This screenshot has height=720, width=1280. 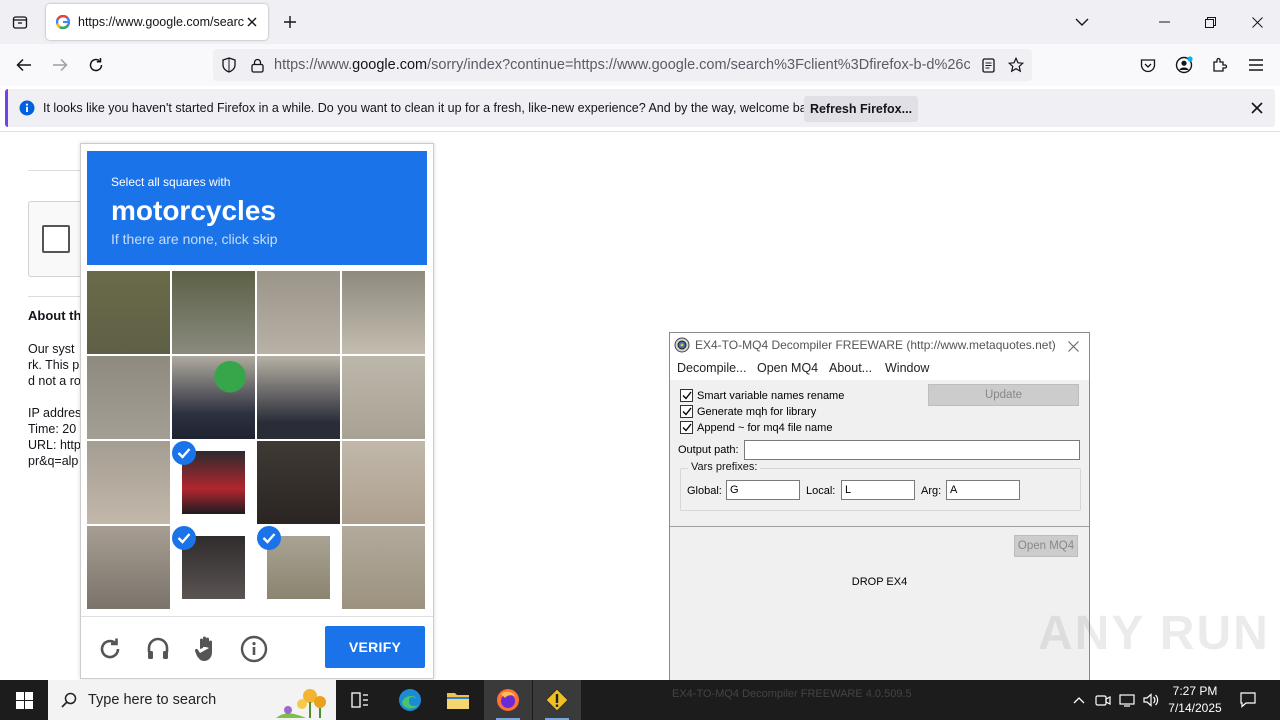 What do you see at coordinates (1248, 700) in the screenshot?
I see `notifications-icon` at bounding box center [1248, 700].